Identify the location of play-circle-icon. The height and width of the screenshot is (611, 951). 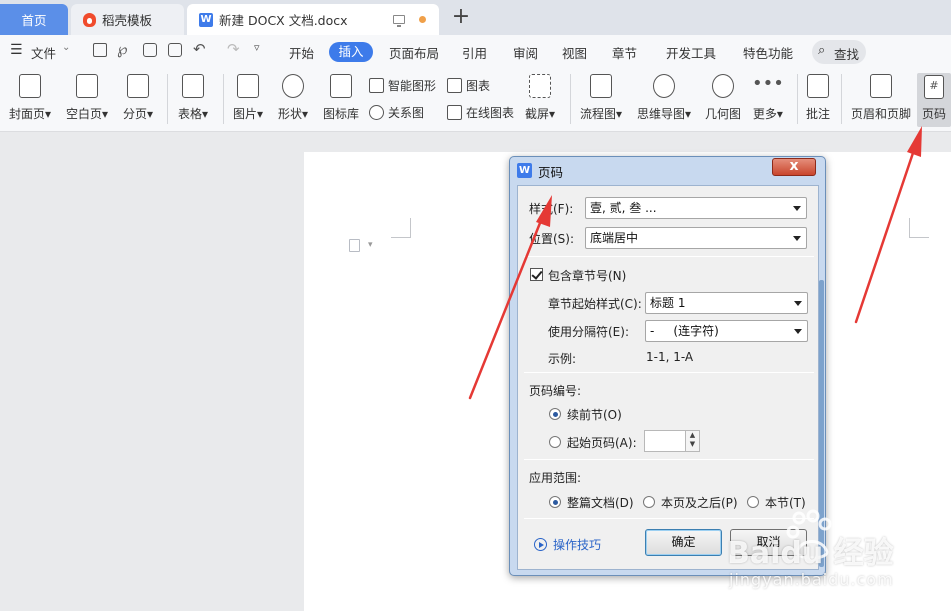
(540, 544).